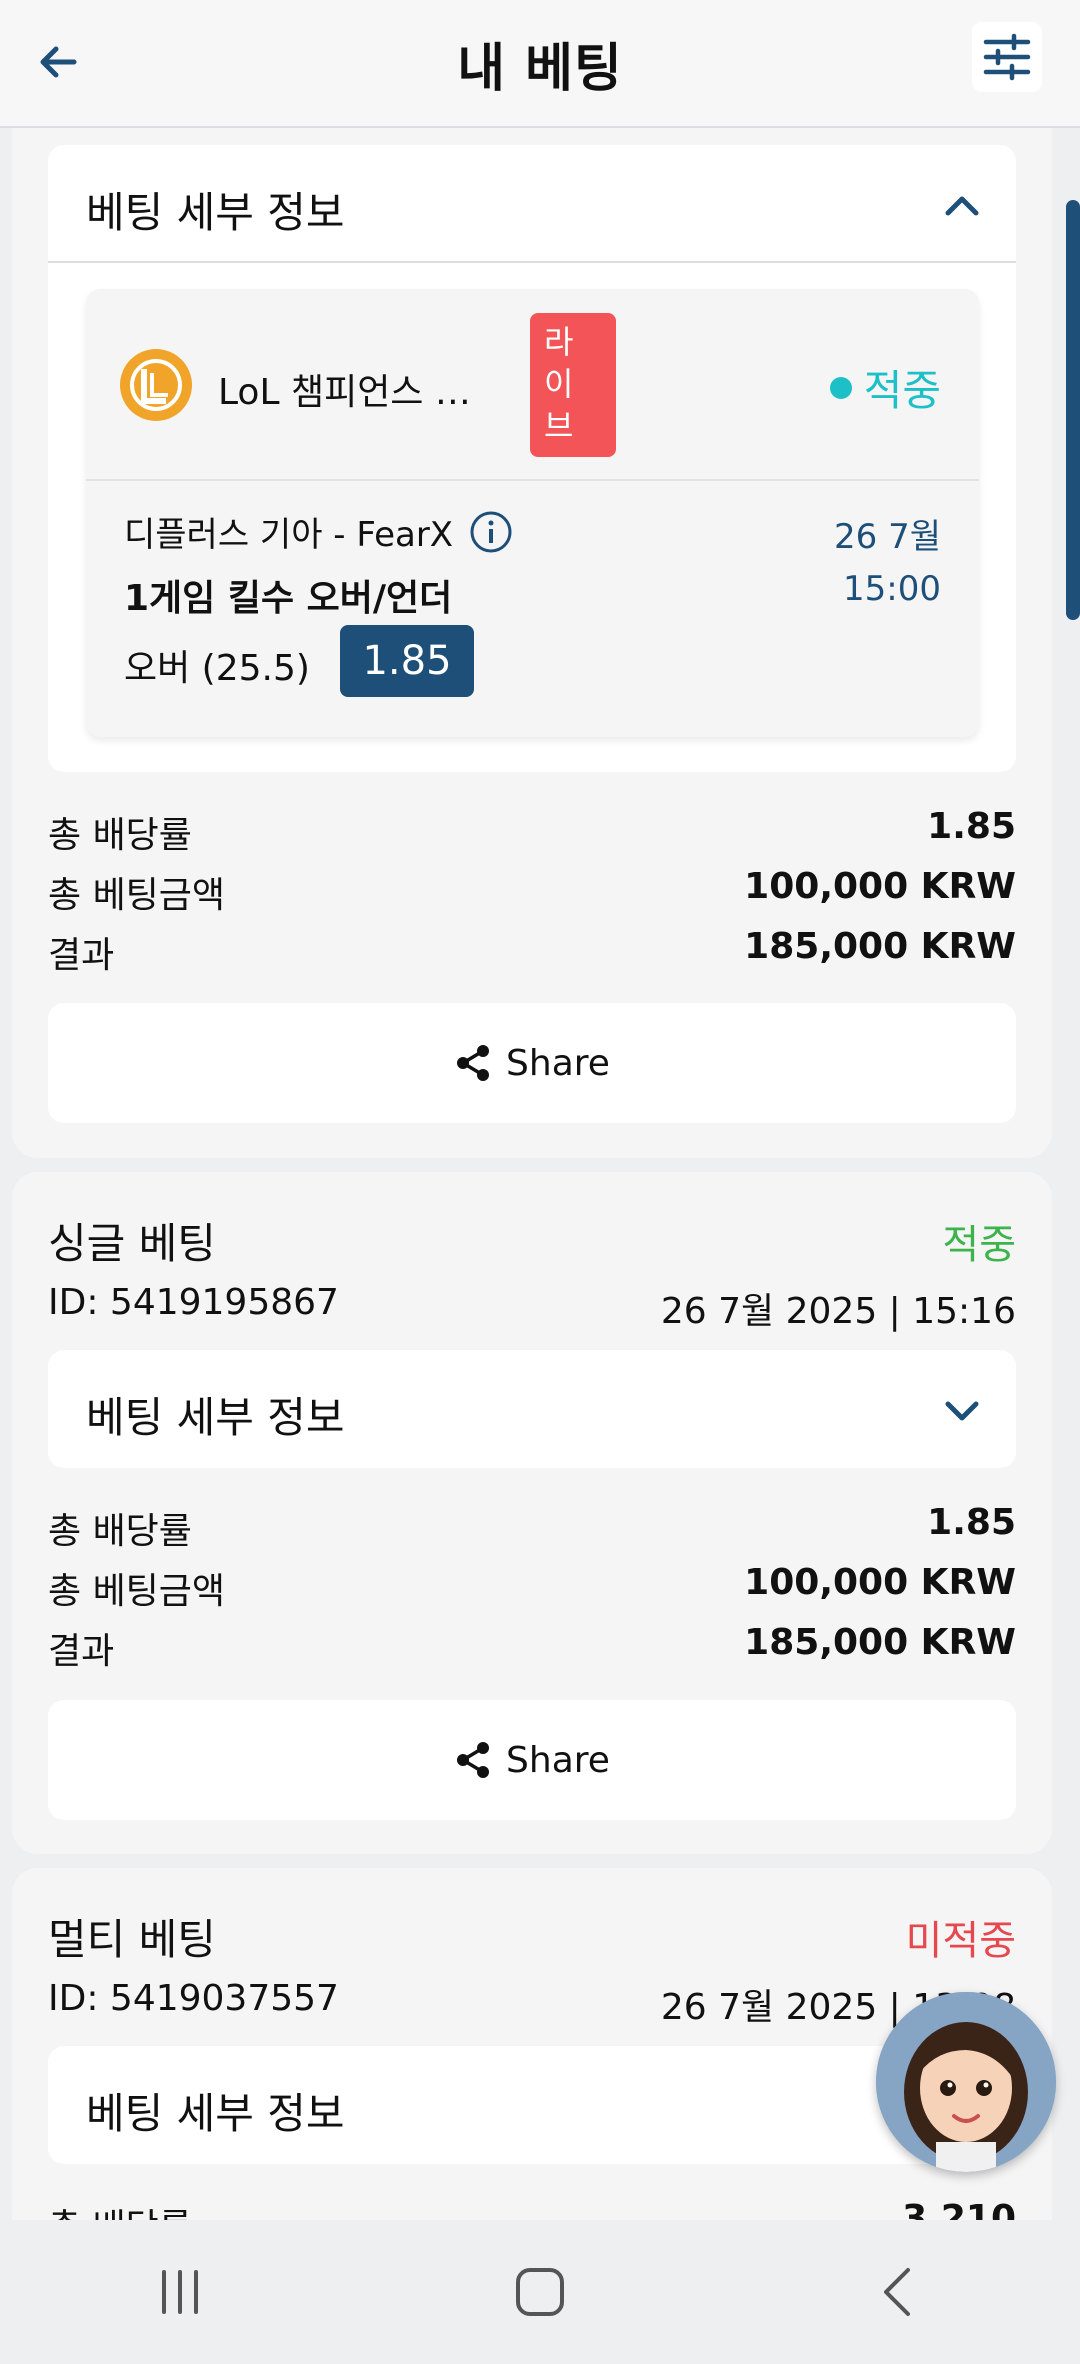 The width and height of the screenshot is (1080, 2364). I want to click on bet-type-title: 멀티 베팅, so click(132, 1939).